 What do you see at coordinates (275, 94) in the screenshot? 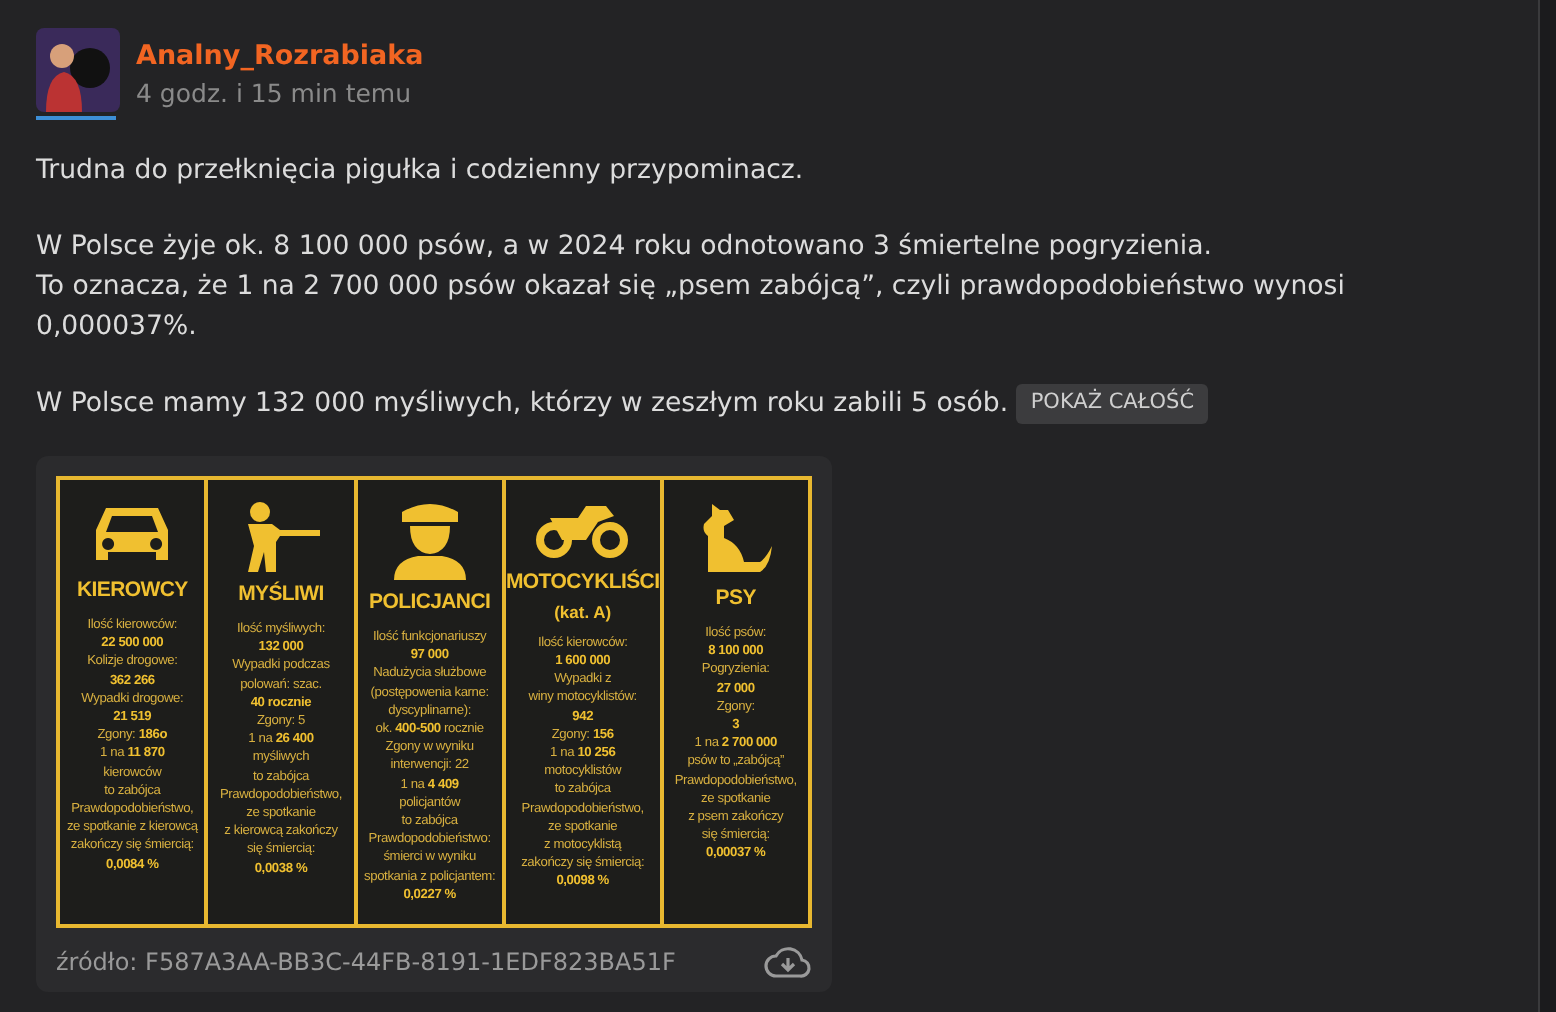
I see `post-time: 4 godz. i 15 min temu` at bounding box center [275, 94].